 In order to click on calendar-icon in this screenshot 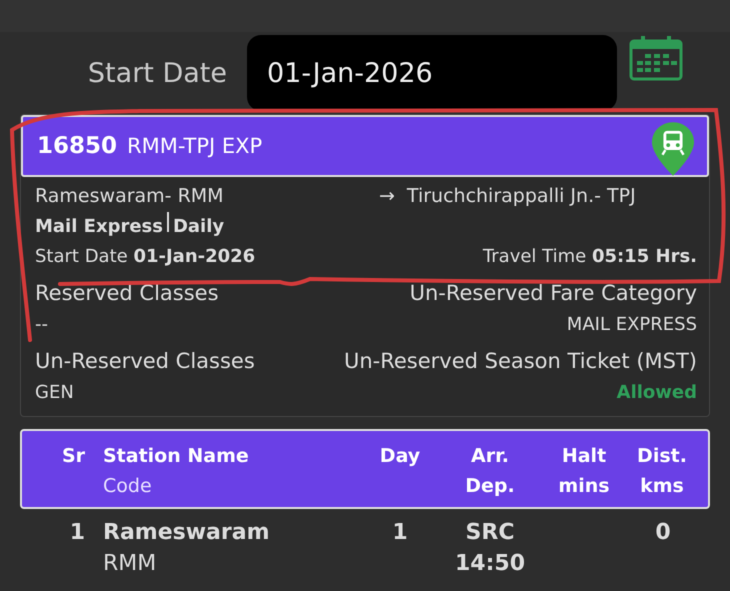, I will do `click(656, 58)`.